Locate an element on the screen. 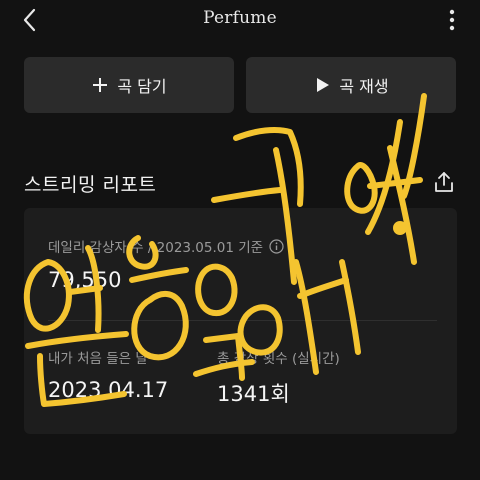 This screenshot has width=480, height=480. play-song-button: 곡 재생 is located at coordinates (351, 85).